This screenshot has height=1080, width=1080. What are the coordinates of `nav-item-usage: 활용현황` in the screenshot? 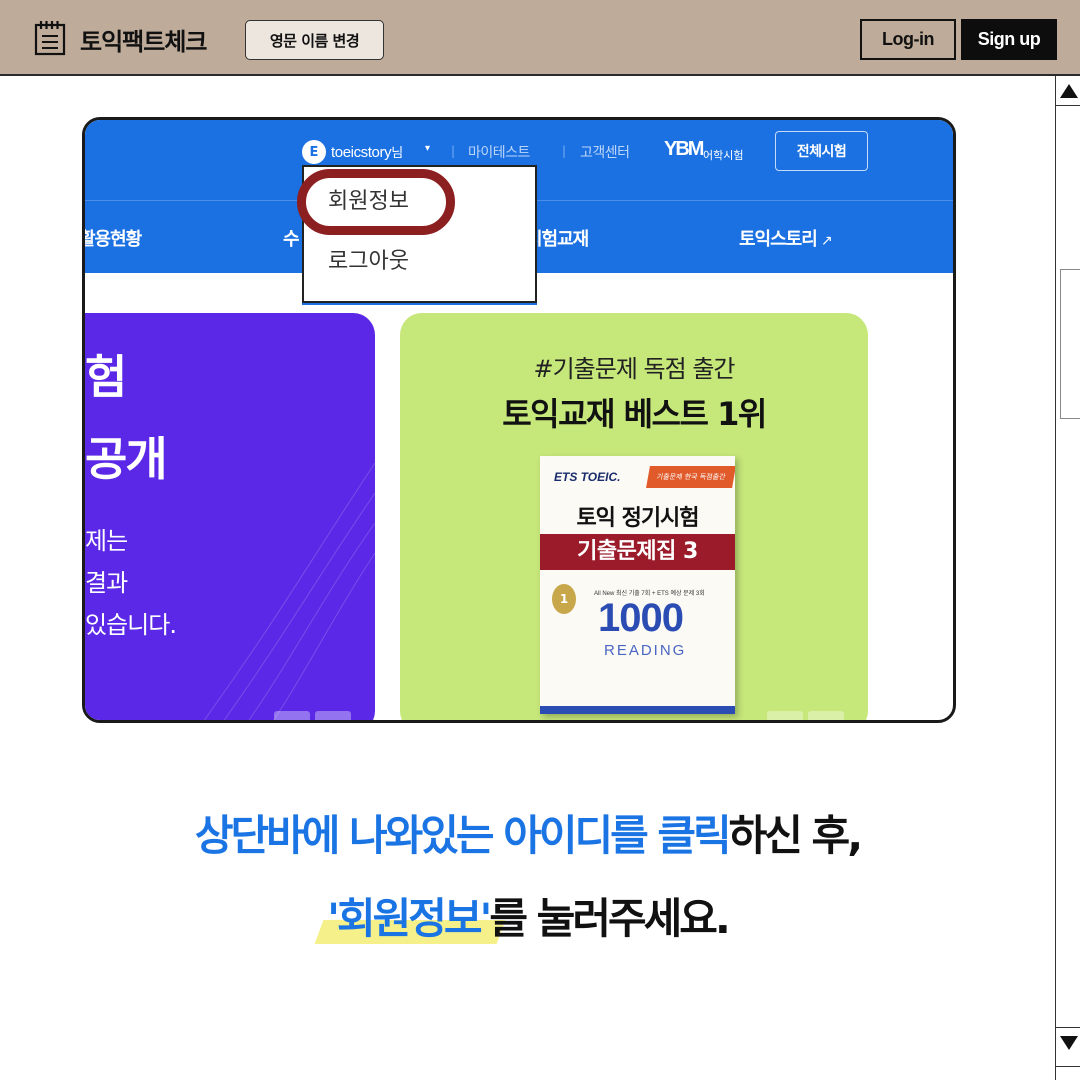 It's located at (113, 238).